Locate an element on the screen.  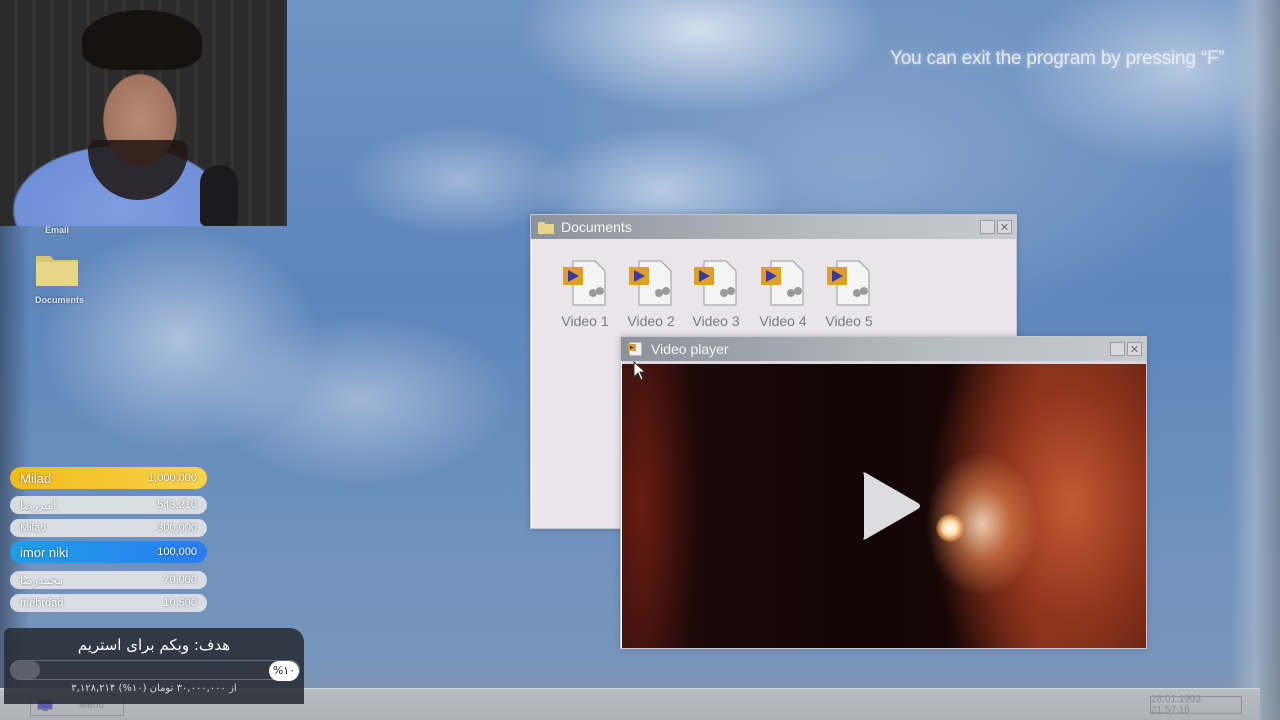
file-label: Video 5 is located at coordinates (849, 321).